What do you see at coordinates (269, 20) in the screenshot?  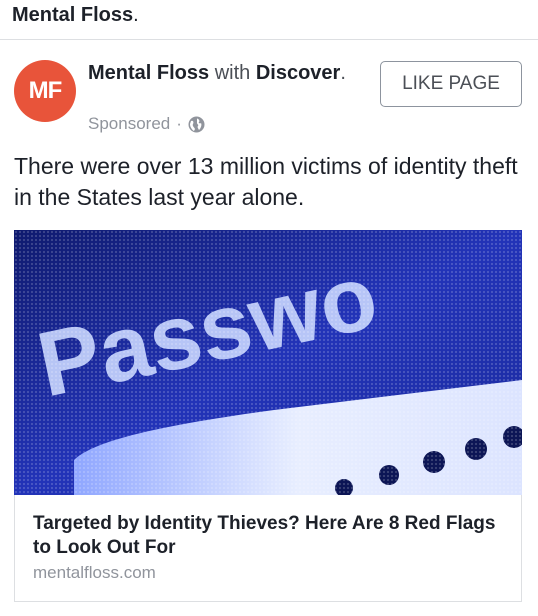 I see `previous-post-strip: Mental Floss.` at bounding box center [269, 20].